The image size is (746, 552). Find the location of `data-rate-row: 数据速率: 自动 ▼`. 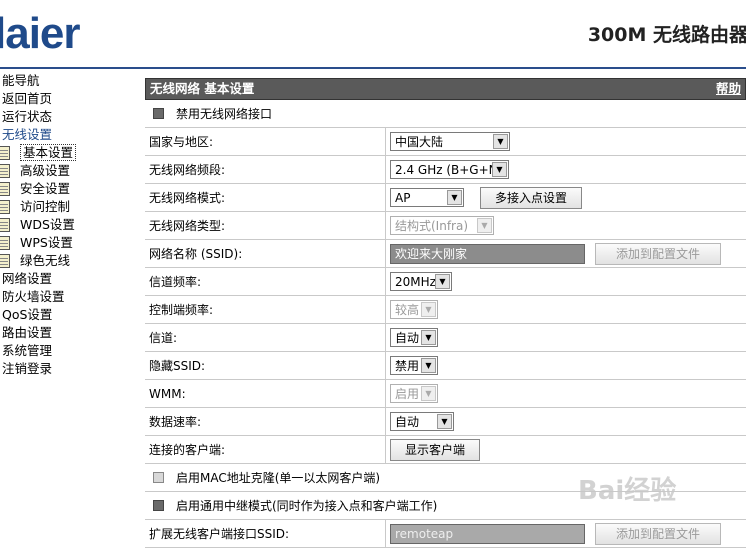

data-rate-row: 数据速率: 自动 ▼ is located at coordinates (445, 422).